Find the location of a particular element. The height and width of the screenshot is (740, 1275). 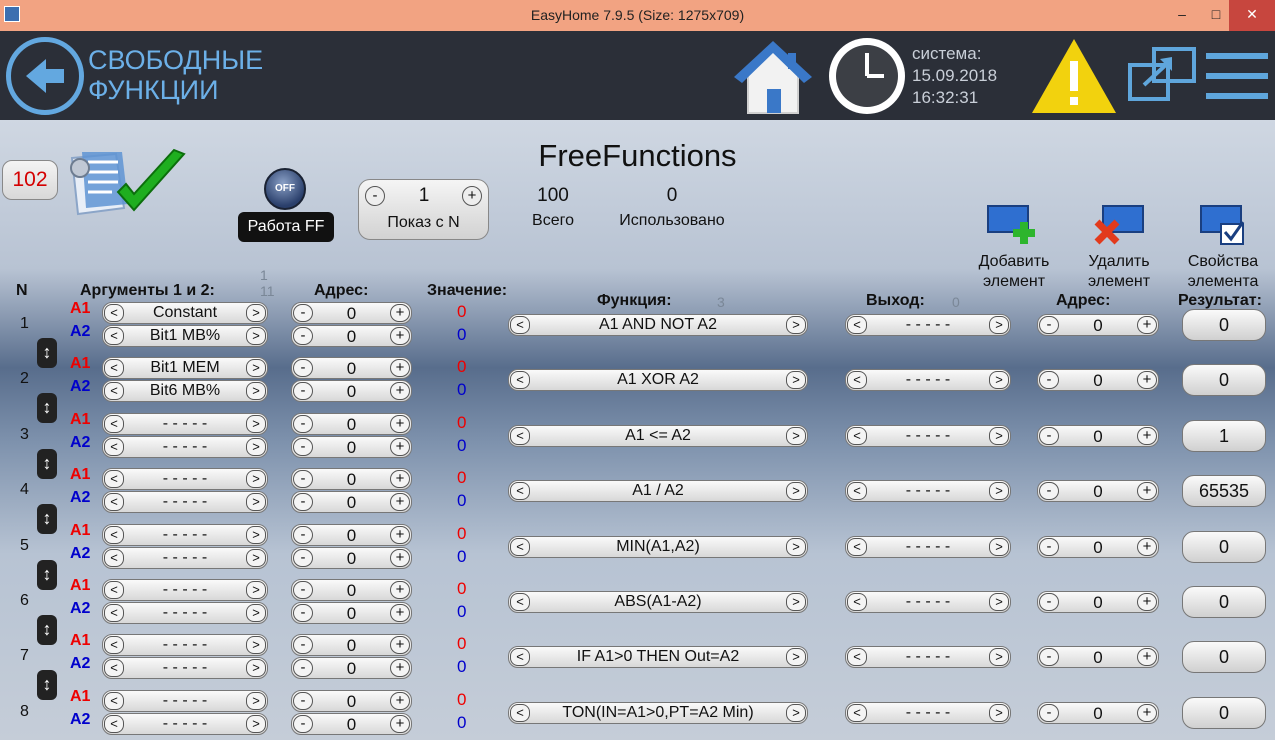

delete-element-button: Удалить элемент is located at coordinates (1119, 247).